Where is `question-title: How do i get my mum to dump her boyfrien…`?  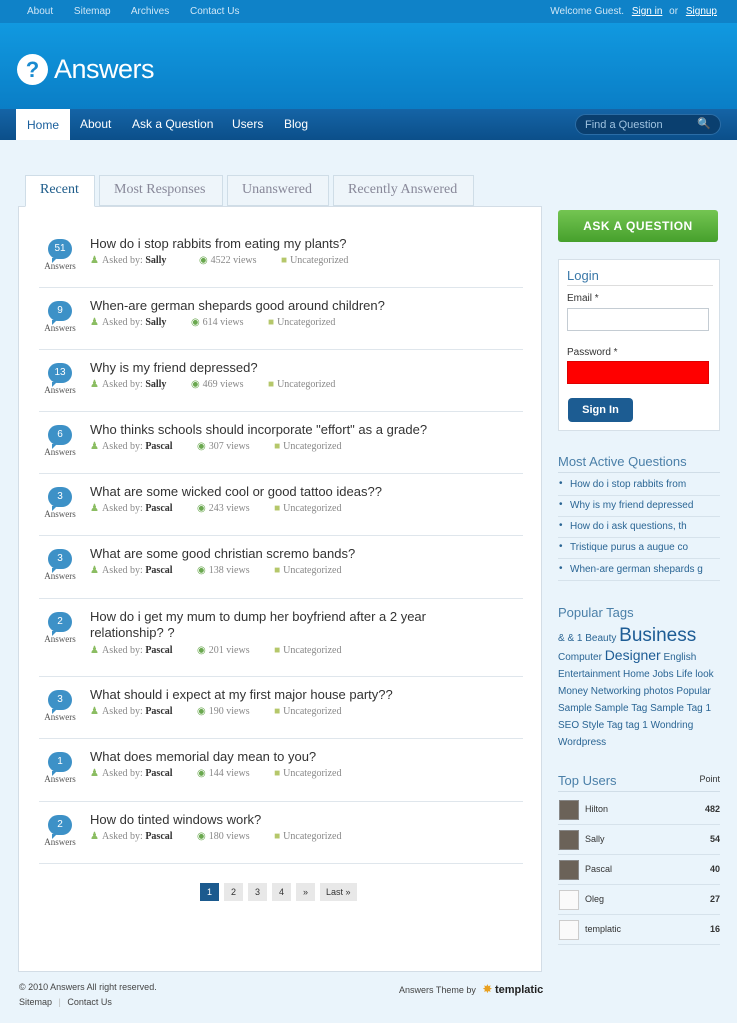 question-title: How do i get my mum to dump her boyfrien… is located at coordinates (270, 625).